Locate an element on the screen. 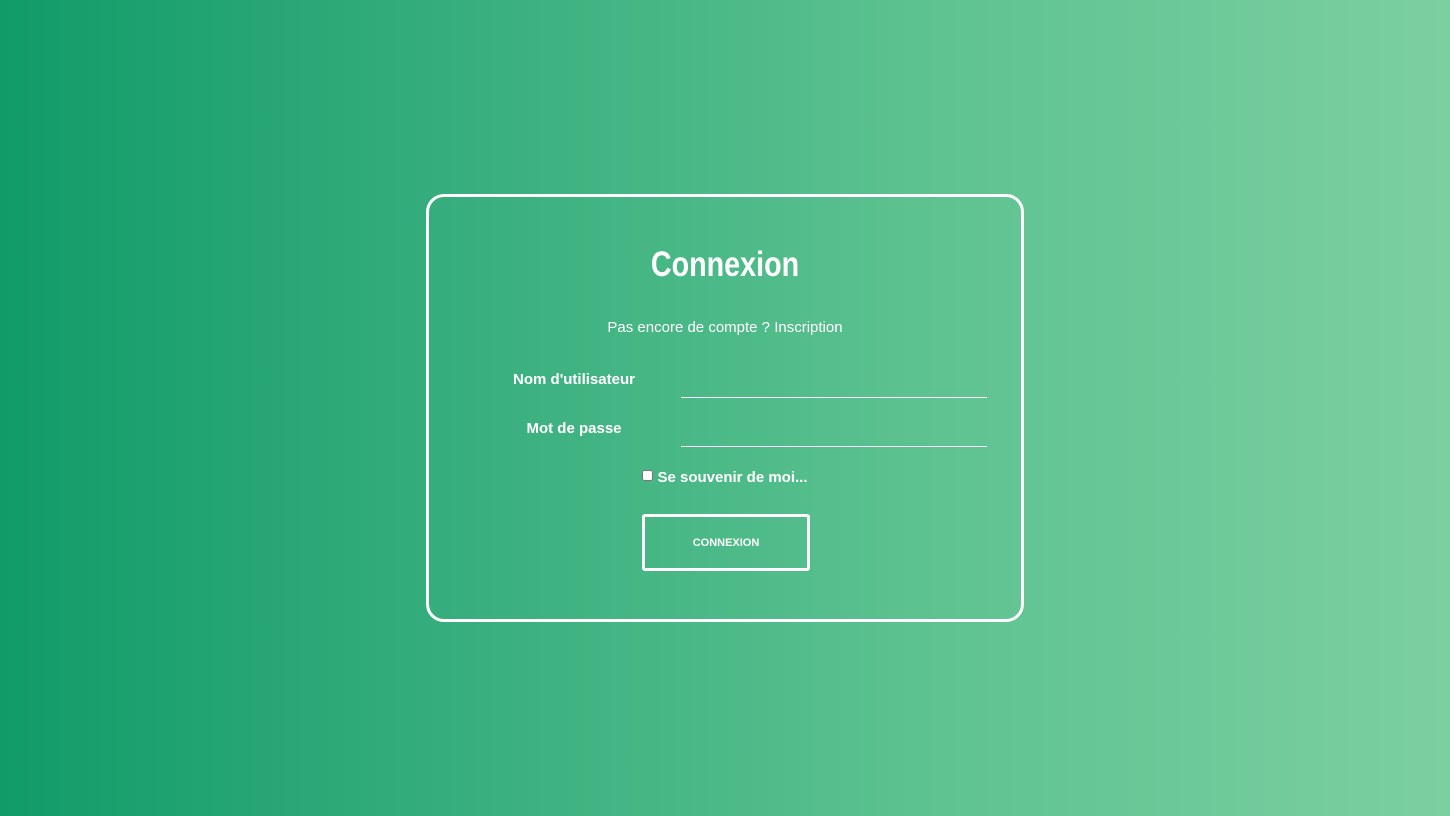 The image size is (1450, 816). username-label: Nom d'utilisateur is located at coordinates (574, 379).